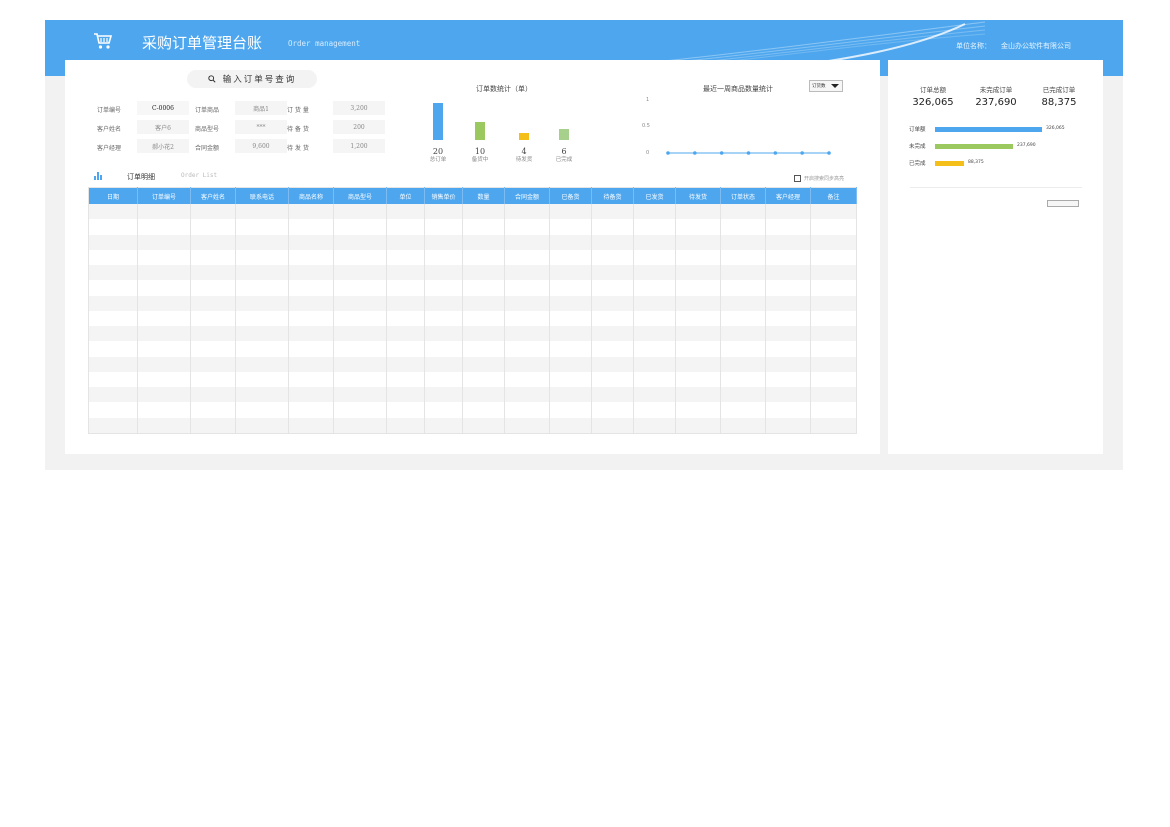 This screenshot has width=1170, height=827. I want to click on contract-amount-field: 9,600, so click(261, 146).